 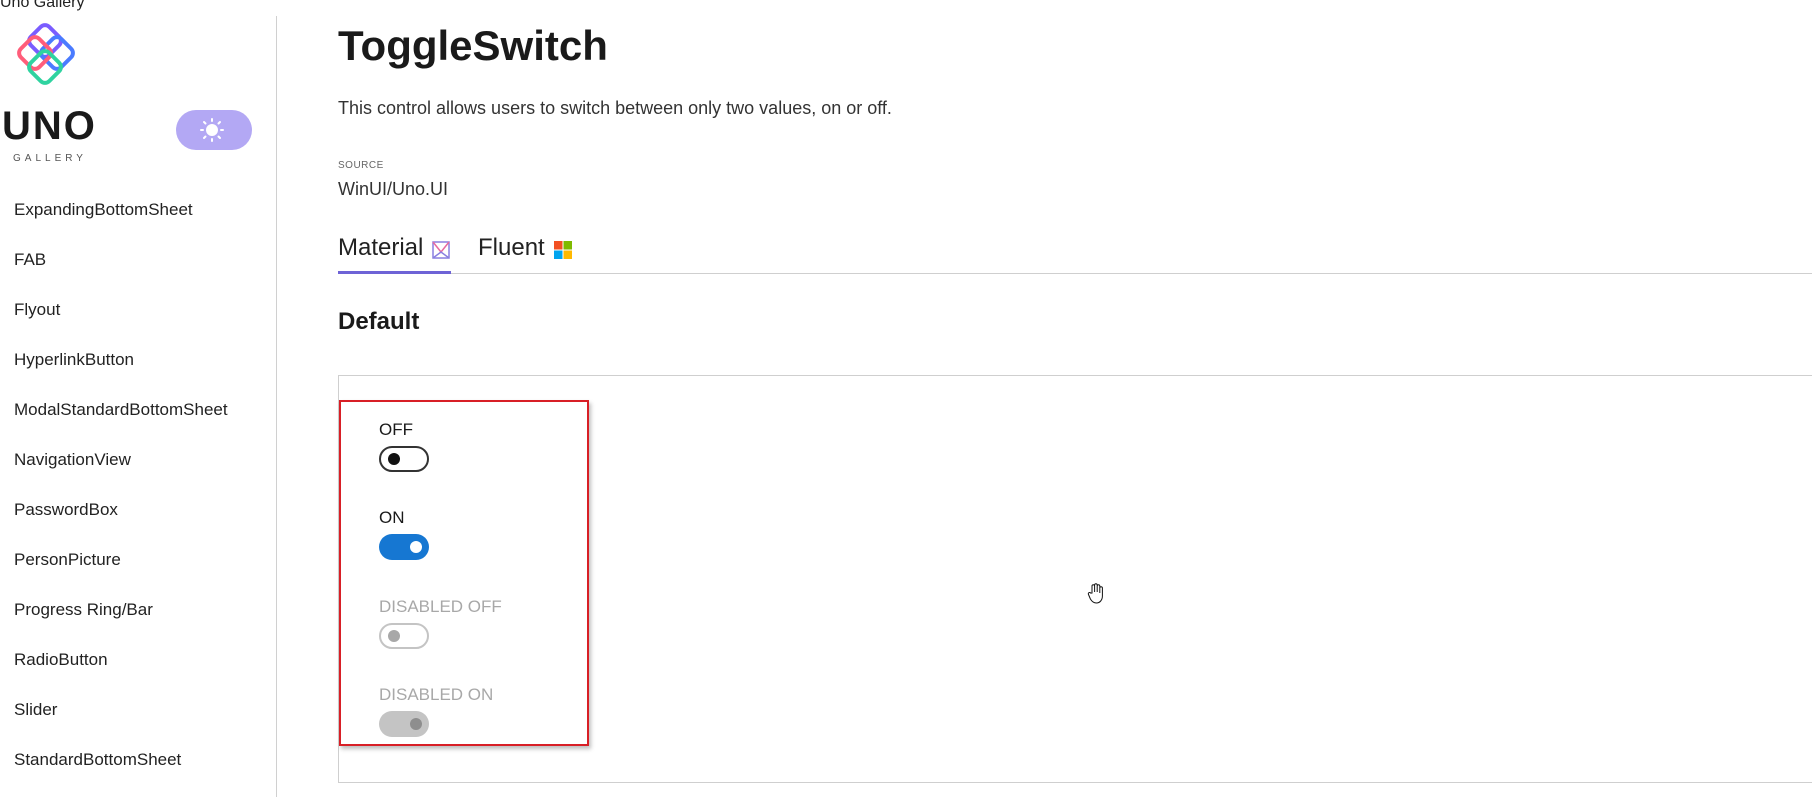 I want to click on uno-logo-icon, so click(x=46, y=54).